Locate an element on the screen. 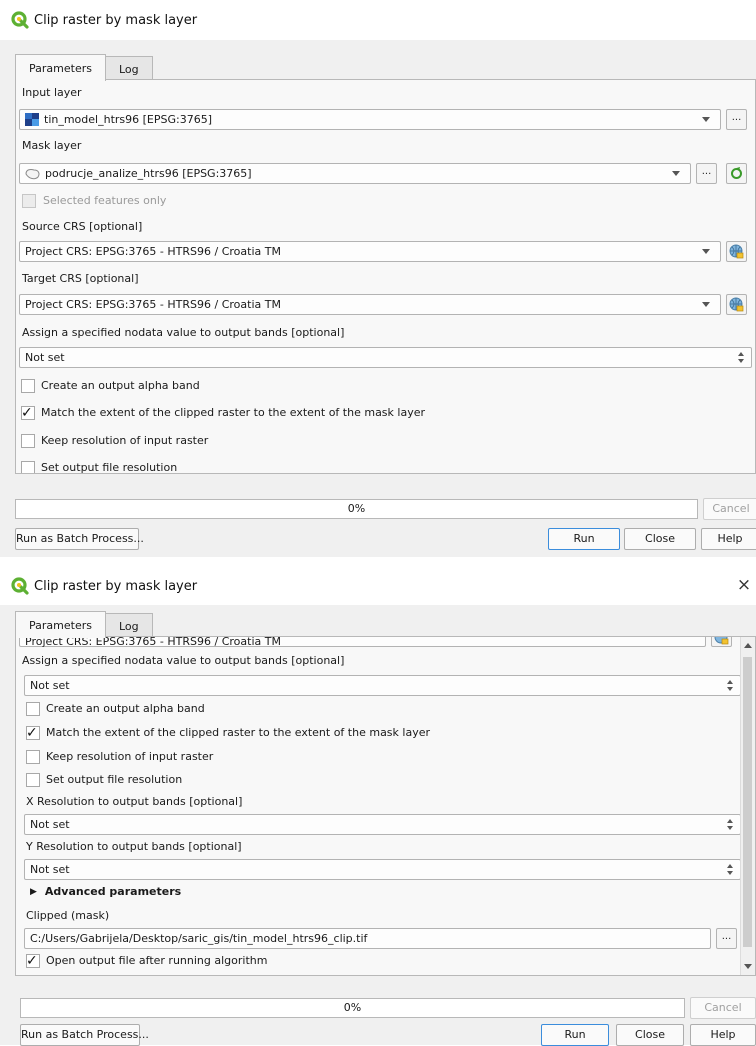  iterate-icon is located at coordinates (736, 173).